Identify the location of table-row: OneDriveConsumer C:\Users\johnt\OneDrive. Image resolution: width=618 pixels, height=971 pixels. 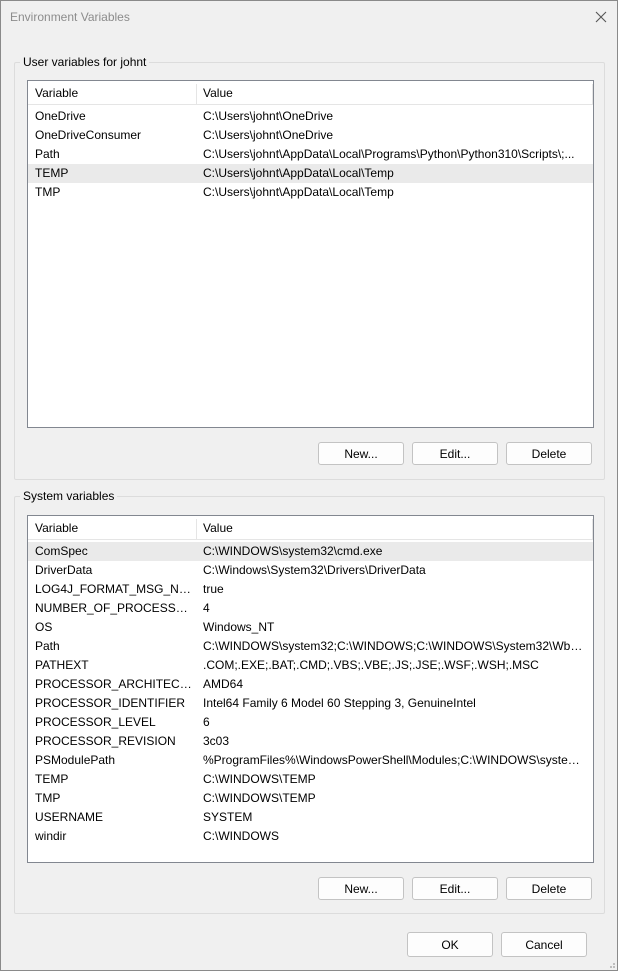
(310, 135).